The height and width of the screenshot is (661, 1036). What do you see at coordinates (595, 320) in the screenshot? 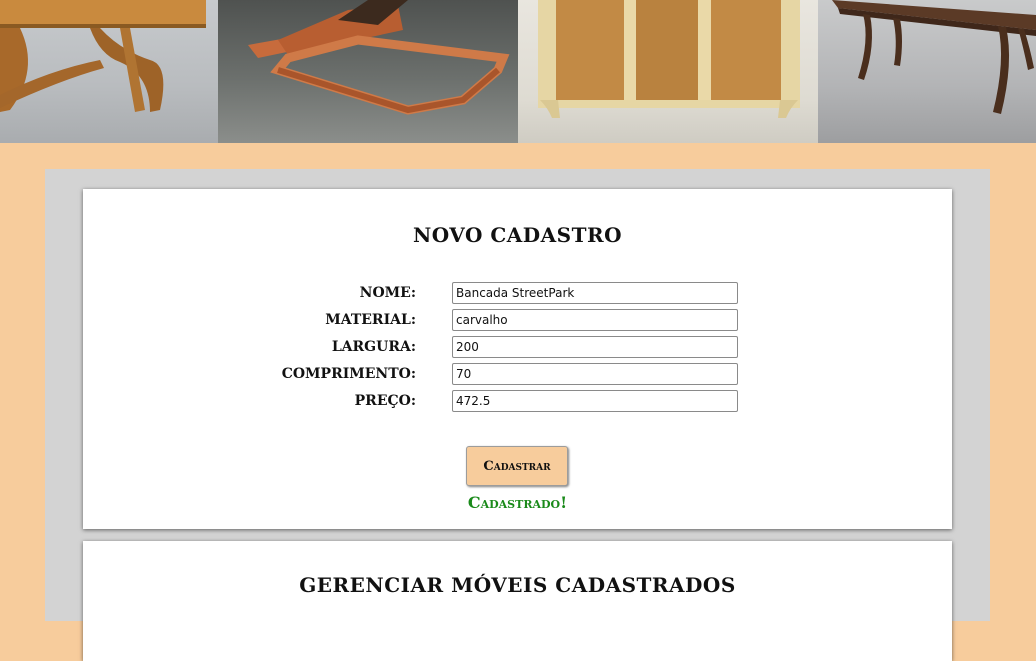
I see `material-input` at bounding box center [595, 320].